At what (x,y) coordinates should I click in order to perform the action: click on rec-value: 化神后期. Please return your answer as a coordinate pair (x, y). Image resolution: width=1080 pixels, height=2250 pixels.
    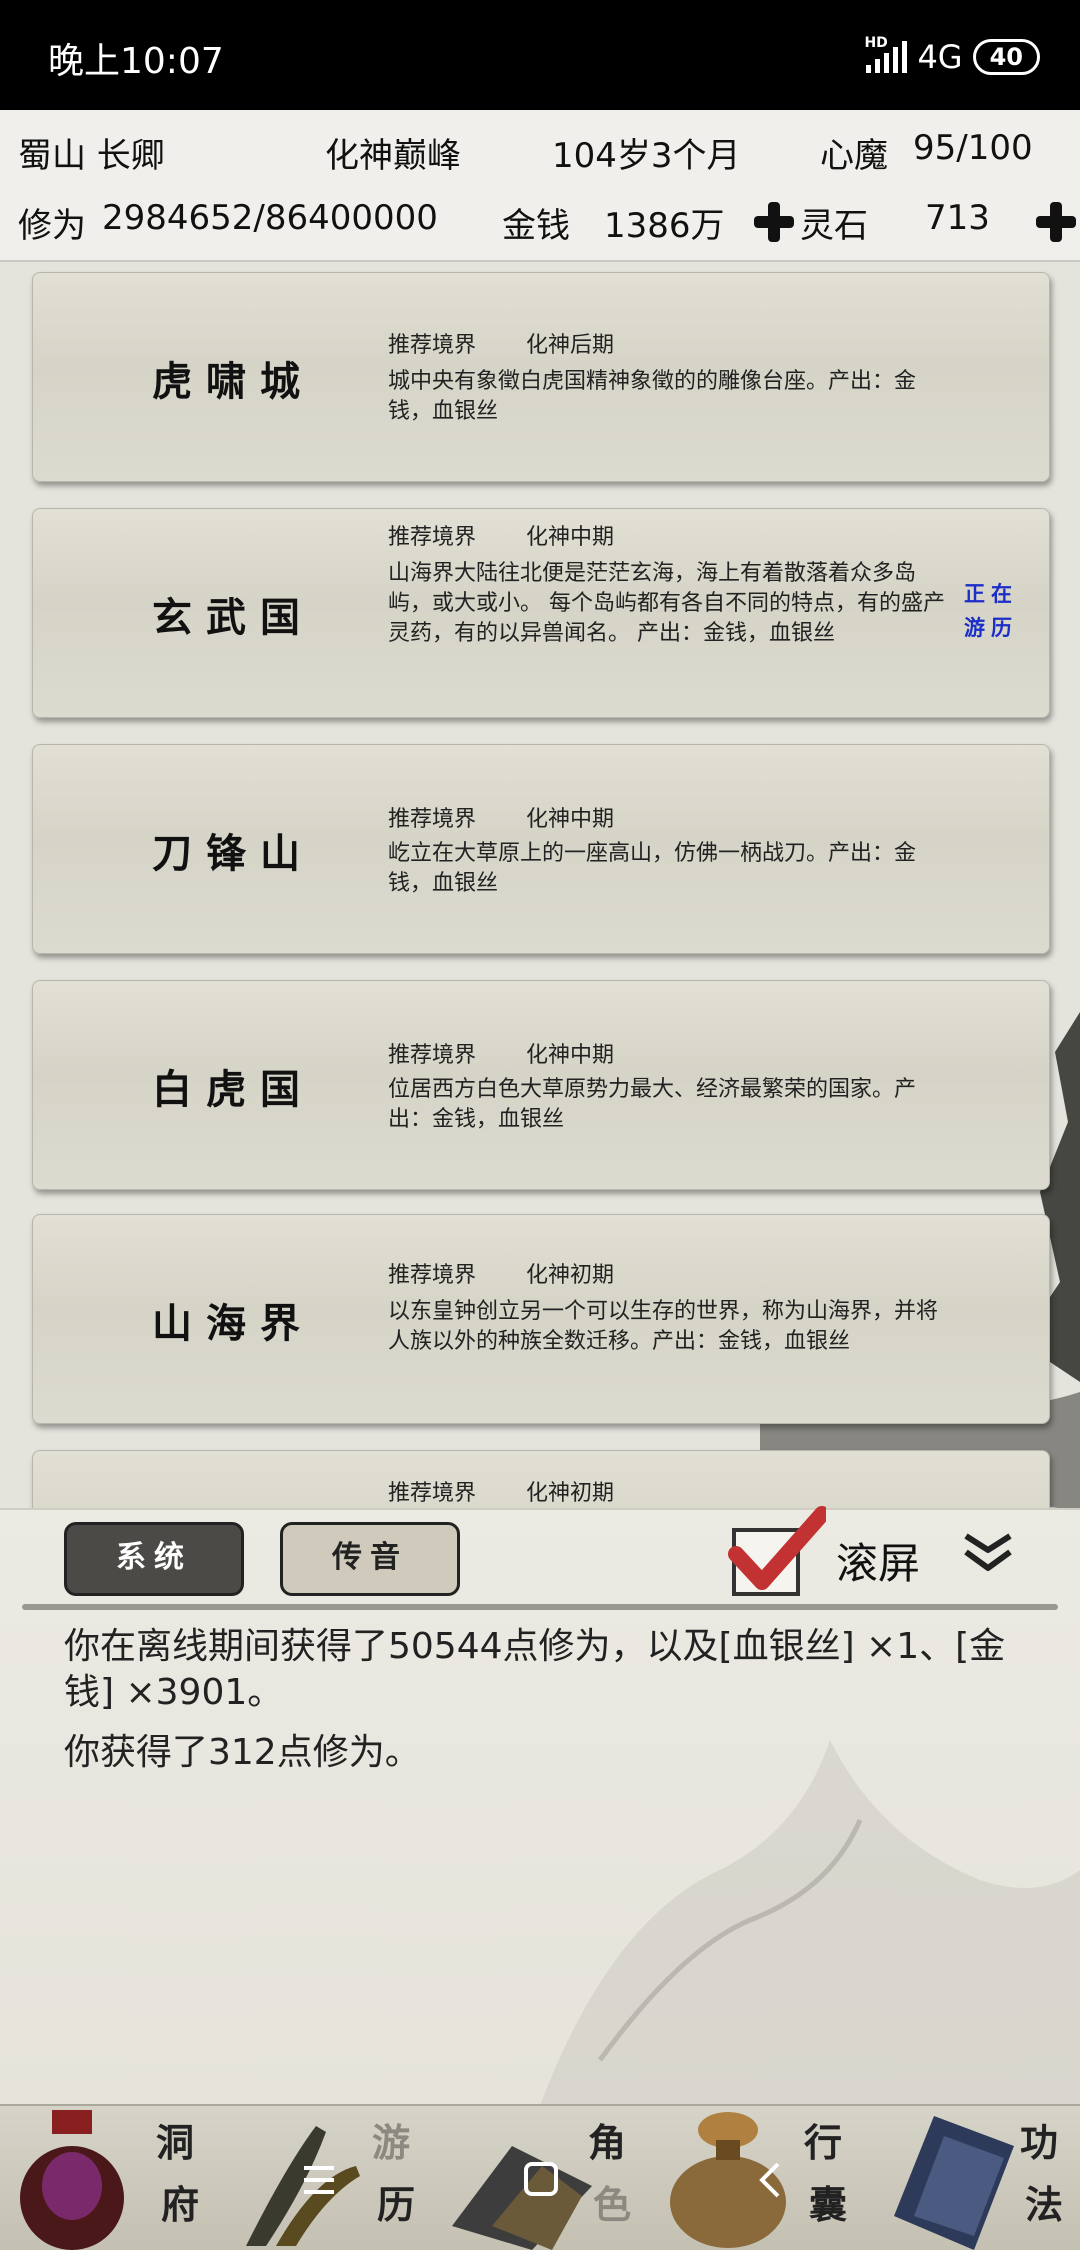
    Looking at the image, I should click on (570, 345).